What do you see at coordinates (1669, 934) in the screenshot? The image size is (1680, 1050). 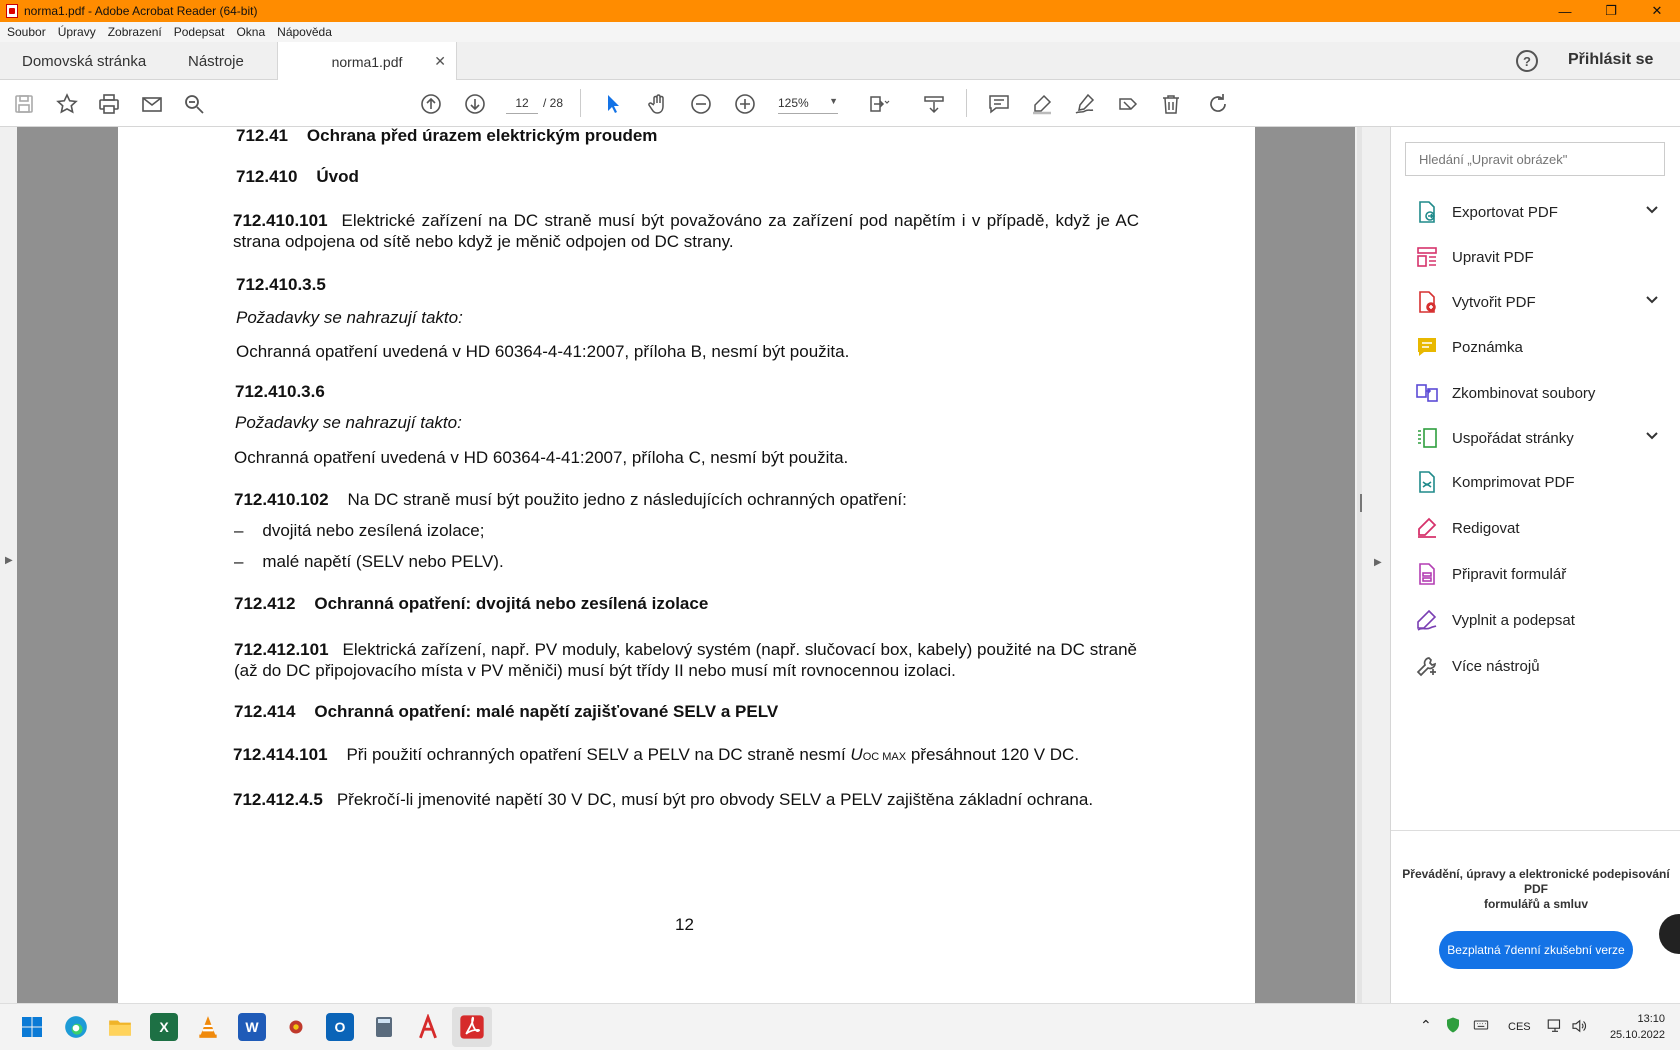 I see `collapse-panel-button` at bounding box center [1669, 934].